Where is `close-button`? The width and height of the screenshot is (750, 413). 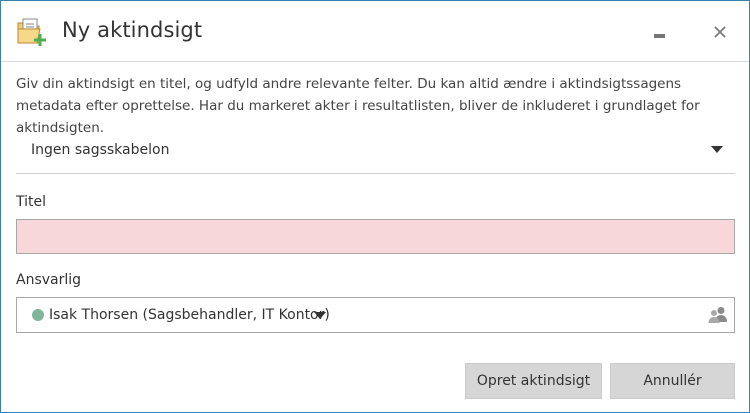 close-button is located at coordinates (720, 32).